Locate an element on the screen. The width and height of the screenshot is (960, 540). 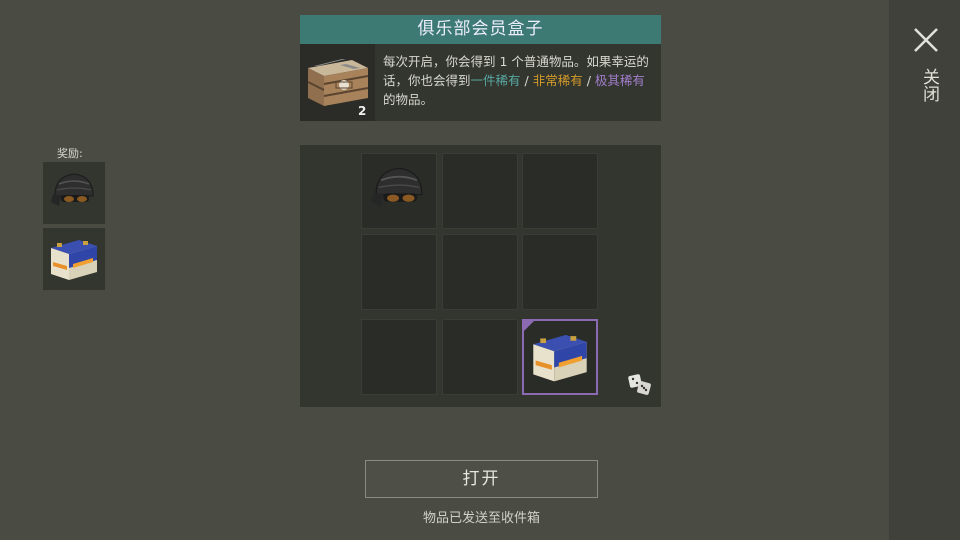
dice-icon is located at coordinates (640, 385).